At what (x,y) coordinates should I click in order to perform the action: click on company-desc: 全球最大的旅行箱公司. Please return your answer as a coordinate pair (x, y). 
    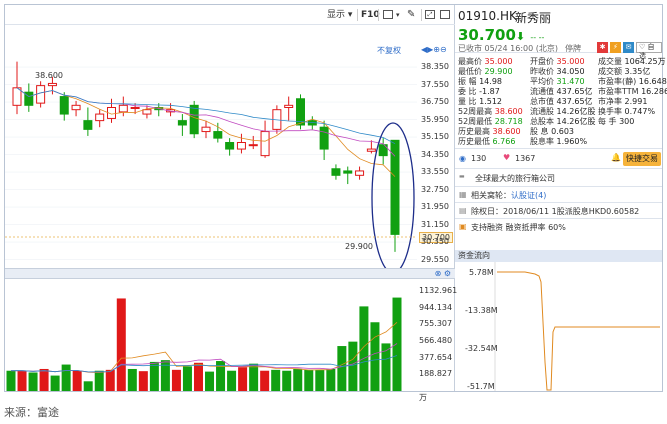
    Looking at the image, I should click on (515, 178).